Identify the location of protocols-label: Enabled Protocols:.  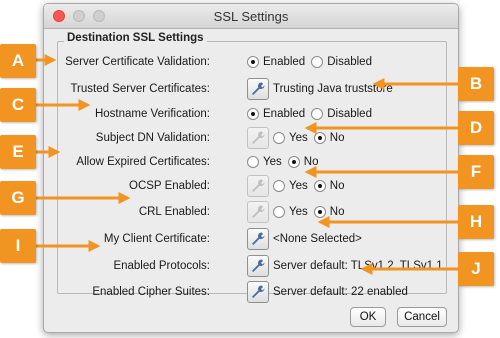
(161, 266).